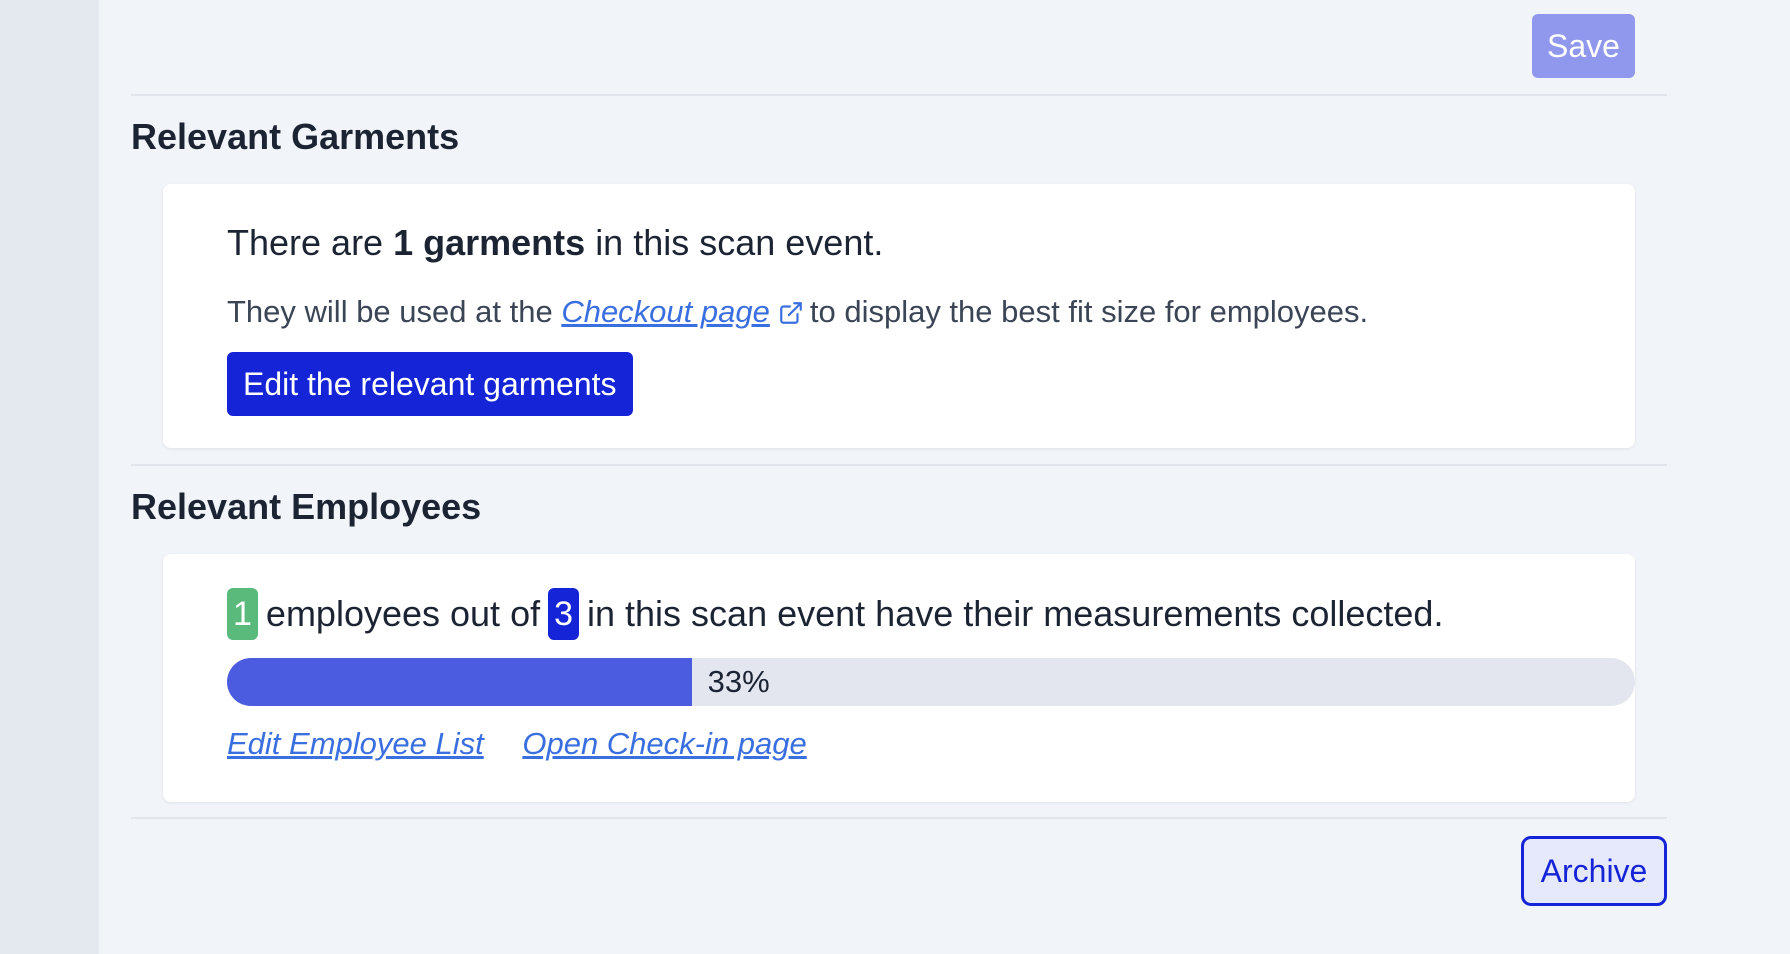  Describe the element at coordinates (739, 242) in the screenshot. I see `garments-text-suffix: in this scan event.` at that location.